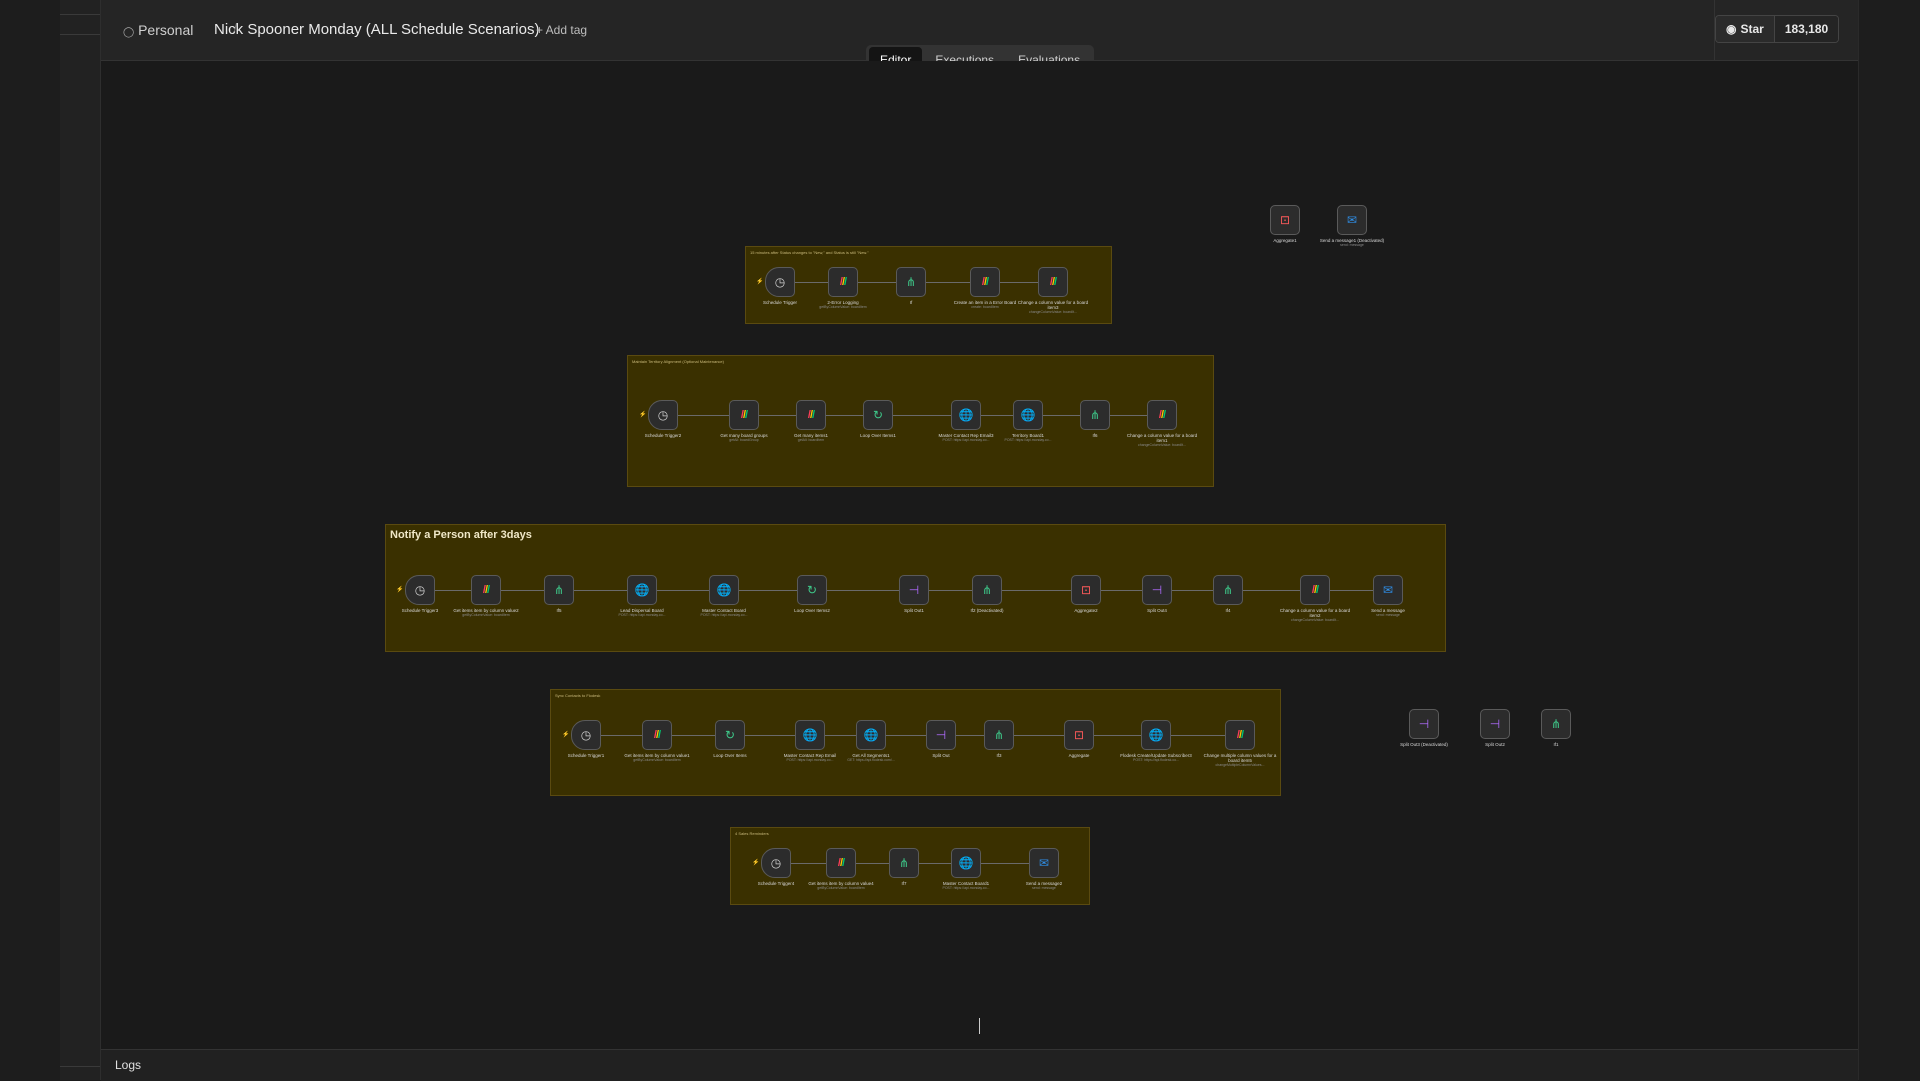 Image resolution: width=1920 pixels, height=1081 pixels. I want to click on node-label: Send a message2 send: message, so click(1044, 886).